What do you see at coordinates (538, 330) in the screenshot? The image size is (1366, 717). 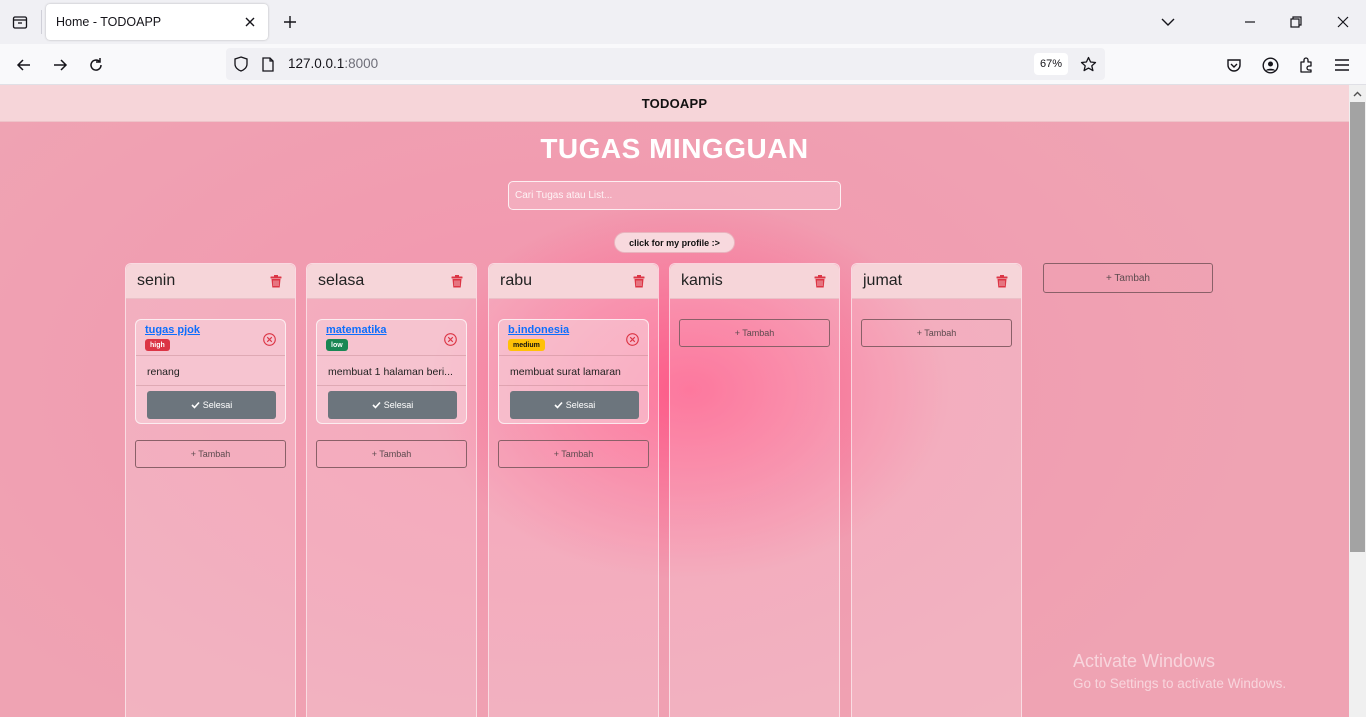 I see `task-title-link: b.indonesia` at bounding box center [538, 330].